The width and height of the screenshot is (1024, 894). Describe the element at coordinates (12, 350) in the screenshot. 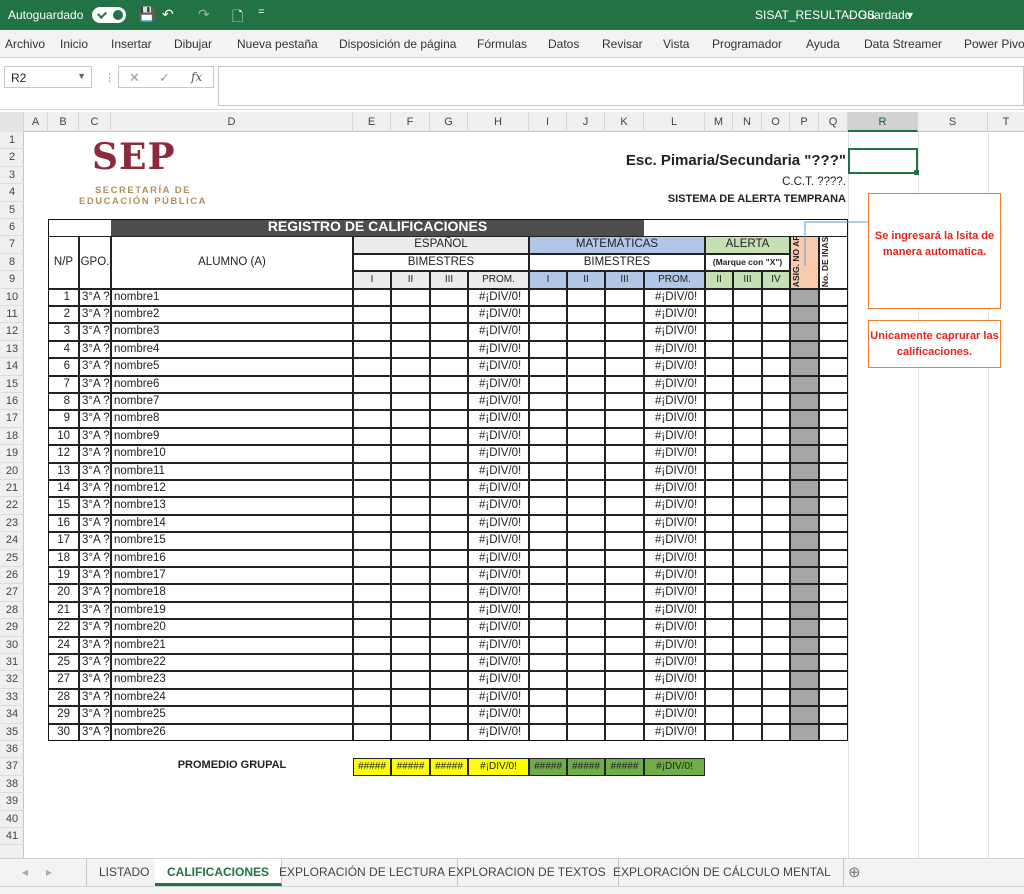

I see `row-header: 13` at that location.